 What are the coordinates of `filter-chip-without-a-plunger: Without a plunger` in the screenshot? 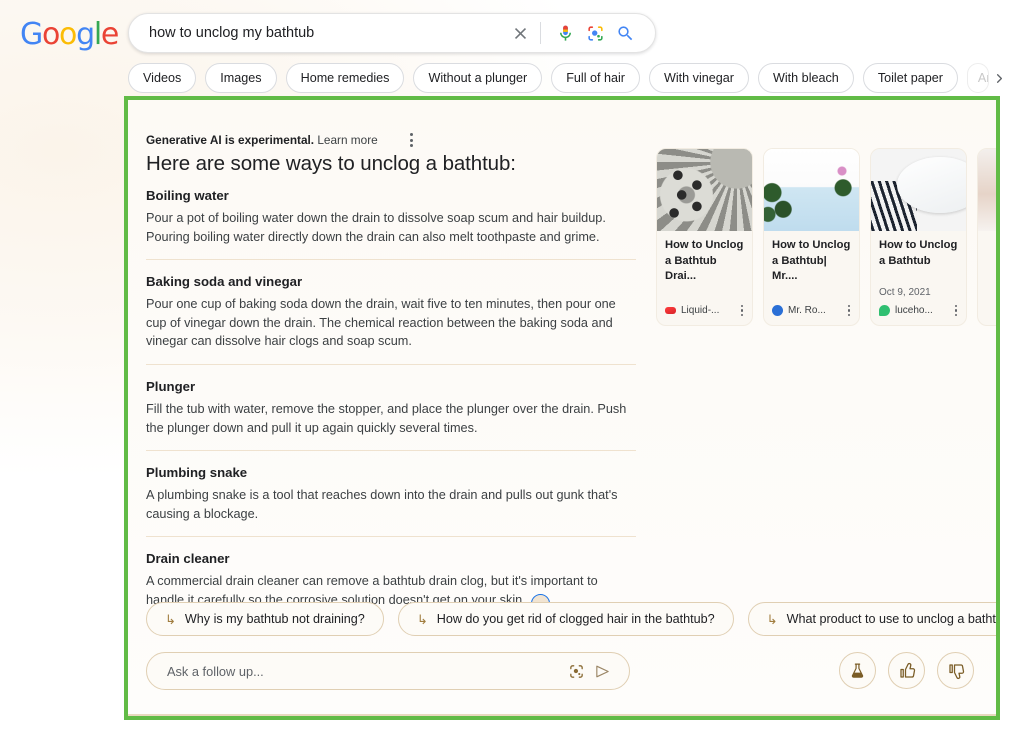 It's located at (478, 78).